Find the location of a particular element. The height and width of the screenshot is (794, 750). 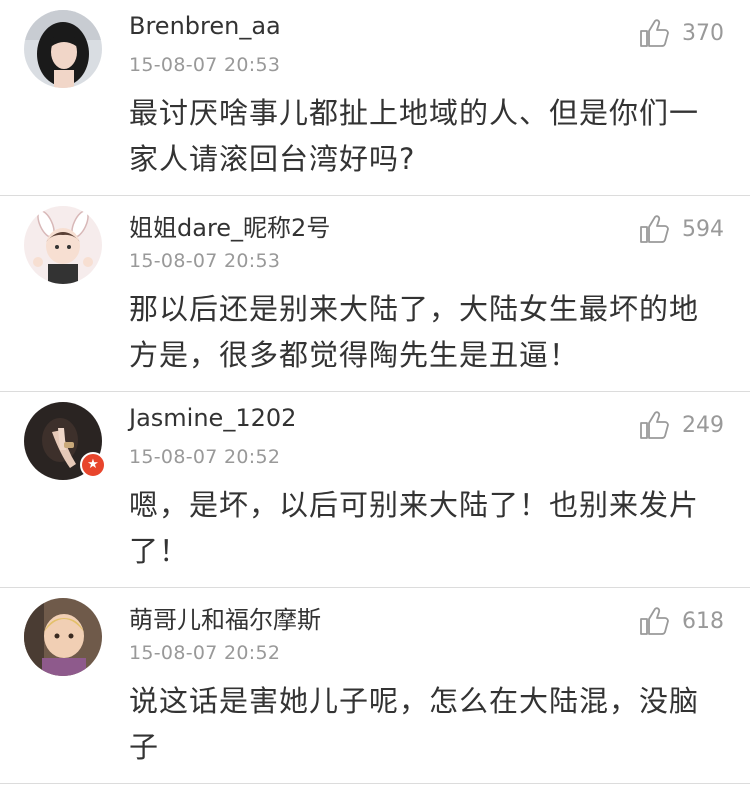

comment-text: 说这话是害她儿子呢，怎么在大陆混，没脑子 is located at coordinates (414, 724).